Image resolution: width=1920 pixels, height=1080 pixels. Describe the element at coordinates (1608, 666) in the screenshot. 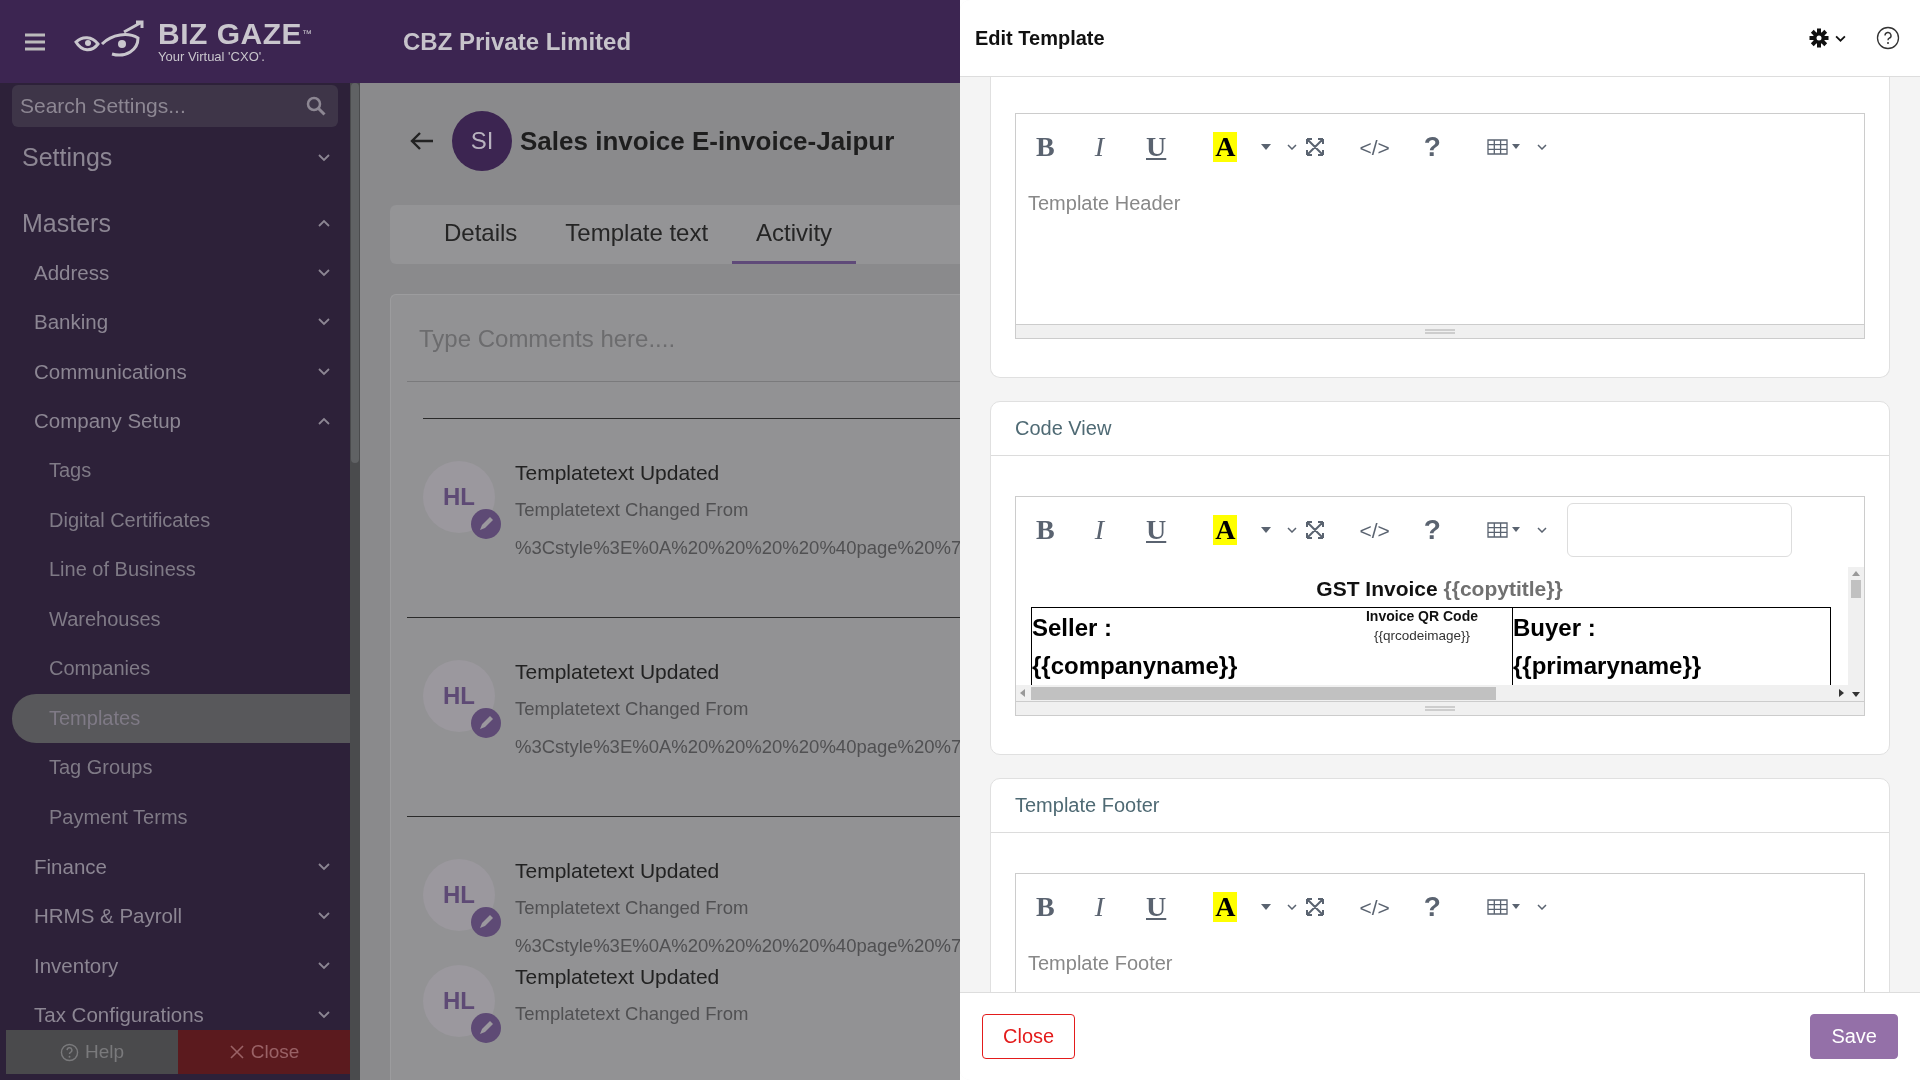

I see `buyer-variable: {{primaryname}}` at that location.